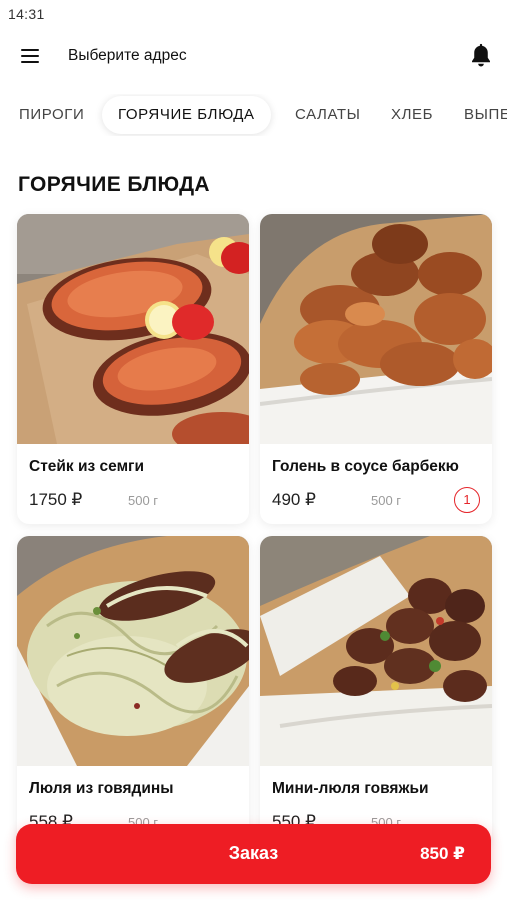 This screenshot has height=900, width=507. What do you see at coordinates (30, 56) in the screenshot?
I see `hamburger-menu-icon` at bounding box center [30, 56].